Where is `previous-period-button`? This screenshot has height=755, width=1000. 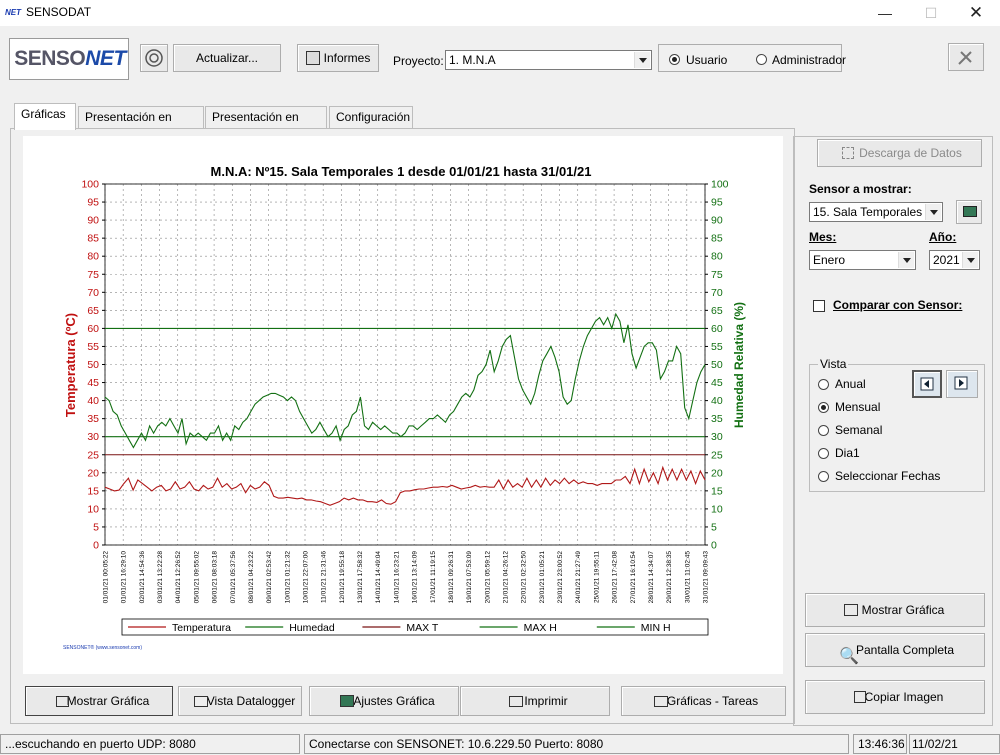
previous-period-button is located at coordinates (927, 384).